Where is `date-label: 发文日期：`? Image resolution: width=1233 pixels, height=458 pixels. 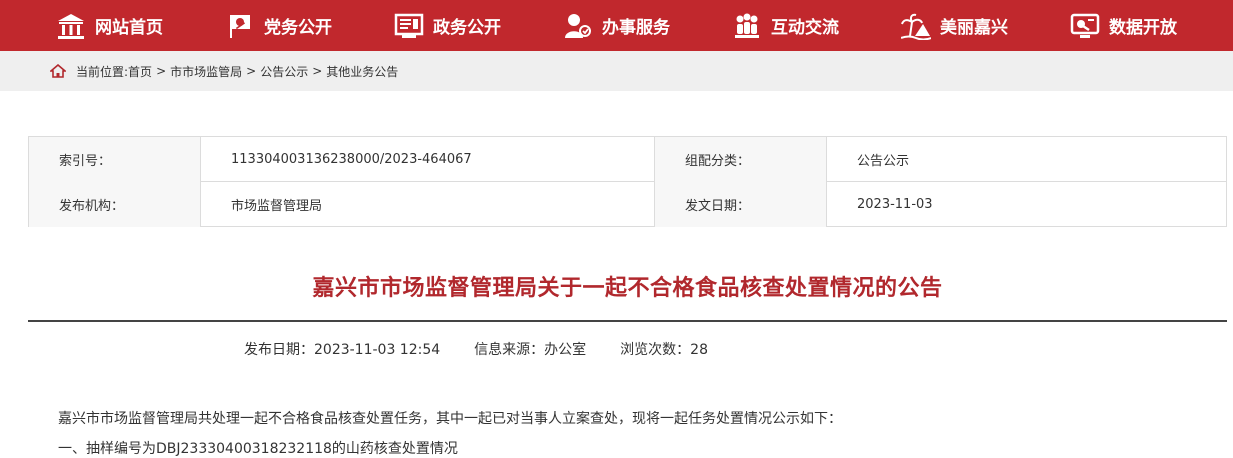 date-label: 发文日期： is located at coordinates (741, 204).